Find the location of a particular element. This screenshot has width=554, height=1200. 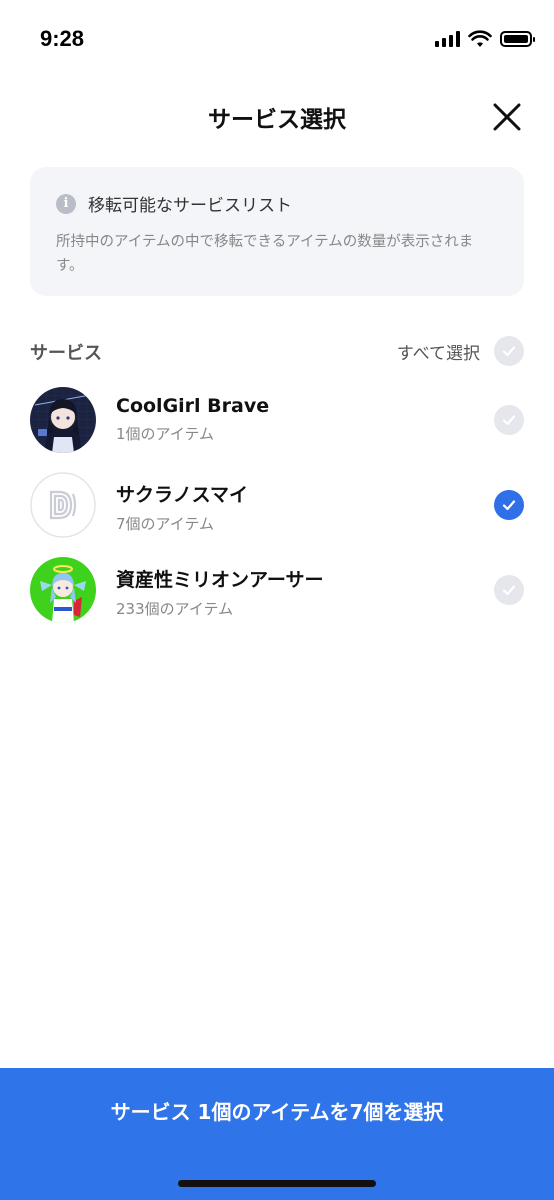

page-title: サービス選択 is located at coordinates (277, 120).